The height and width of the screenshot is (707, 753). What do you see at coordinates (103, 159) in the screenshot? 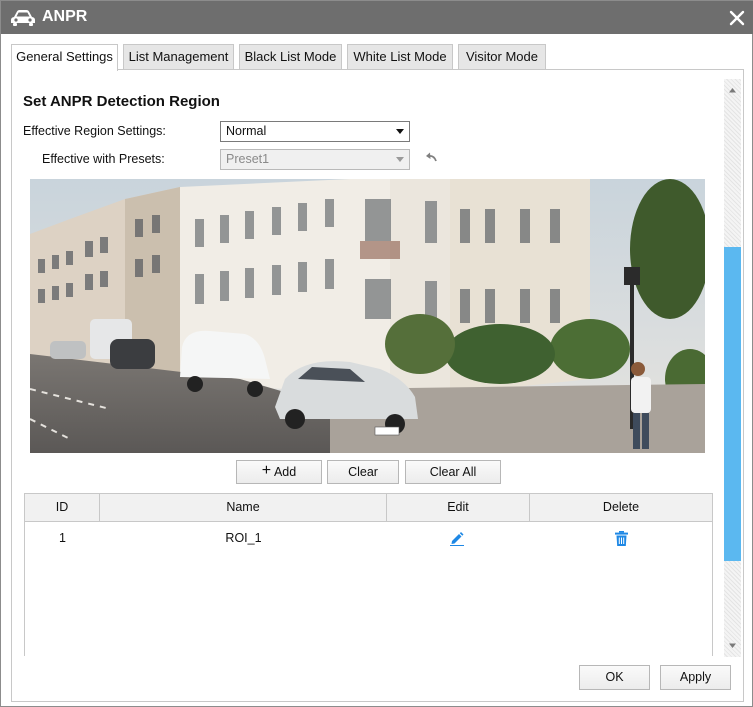
I see `presets-label: Effective with Presets:` at bounding box center [103, 159].